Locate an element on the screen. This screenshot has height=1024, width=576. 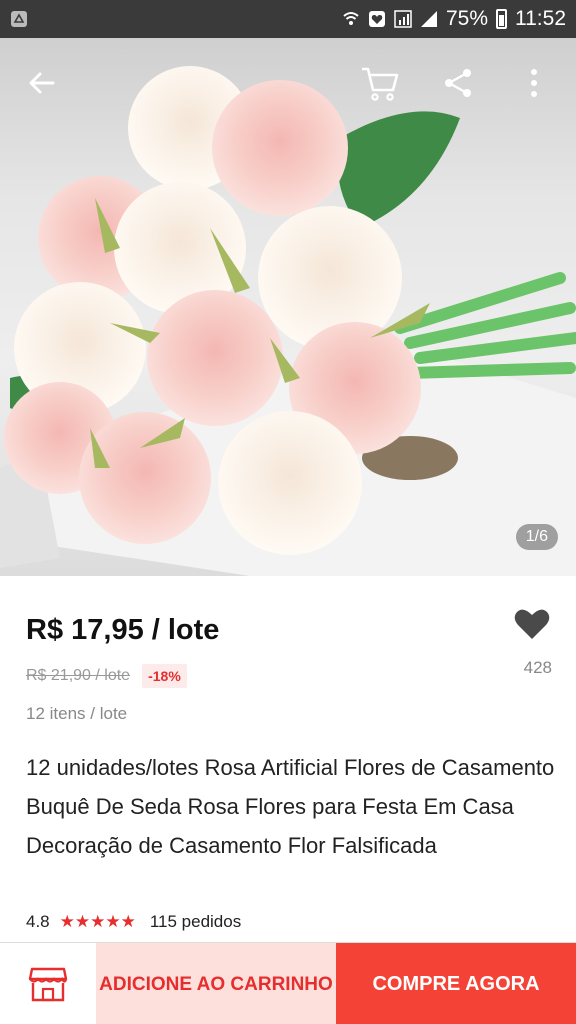
store-icon is located at coordinates (48, 984).